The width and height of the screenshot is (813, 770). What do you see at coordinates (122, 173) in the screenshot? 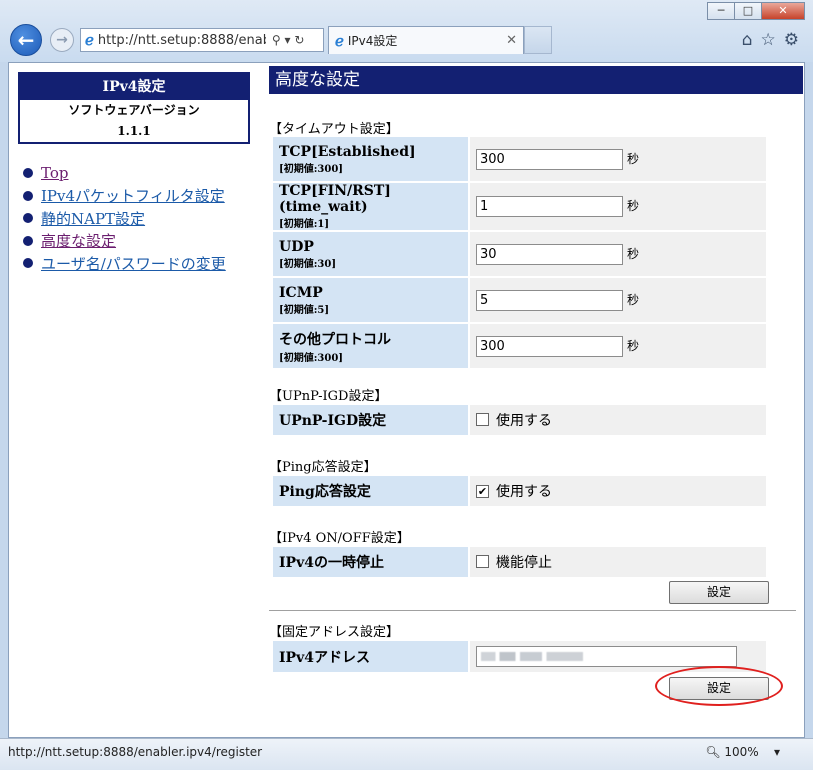
I see `sidebar-item-top: Top` at bounding box center [122, 173].